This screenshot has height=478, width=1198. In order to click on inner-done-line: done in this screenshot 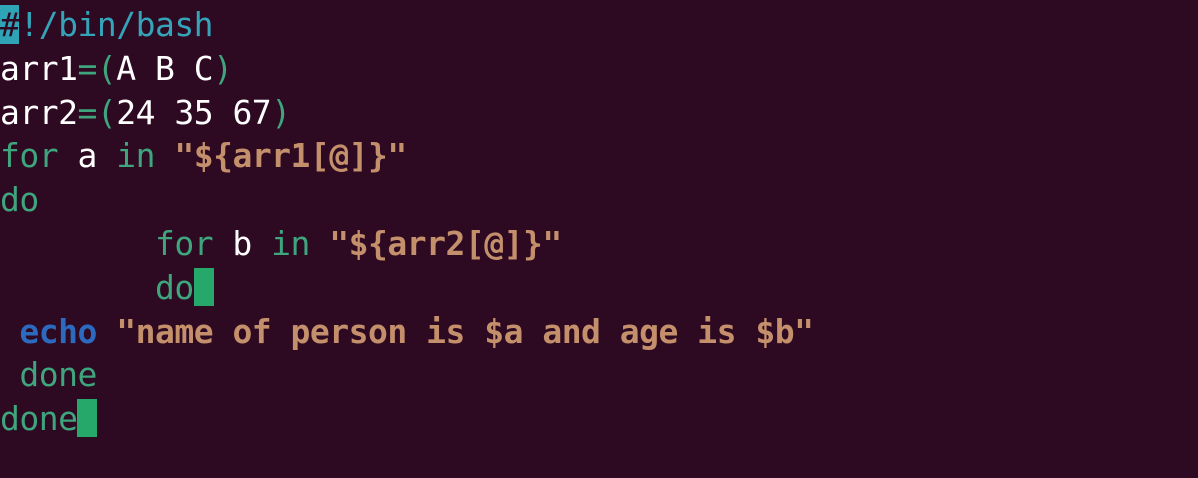, I will do `click(599, 375)`.